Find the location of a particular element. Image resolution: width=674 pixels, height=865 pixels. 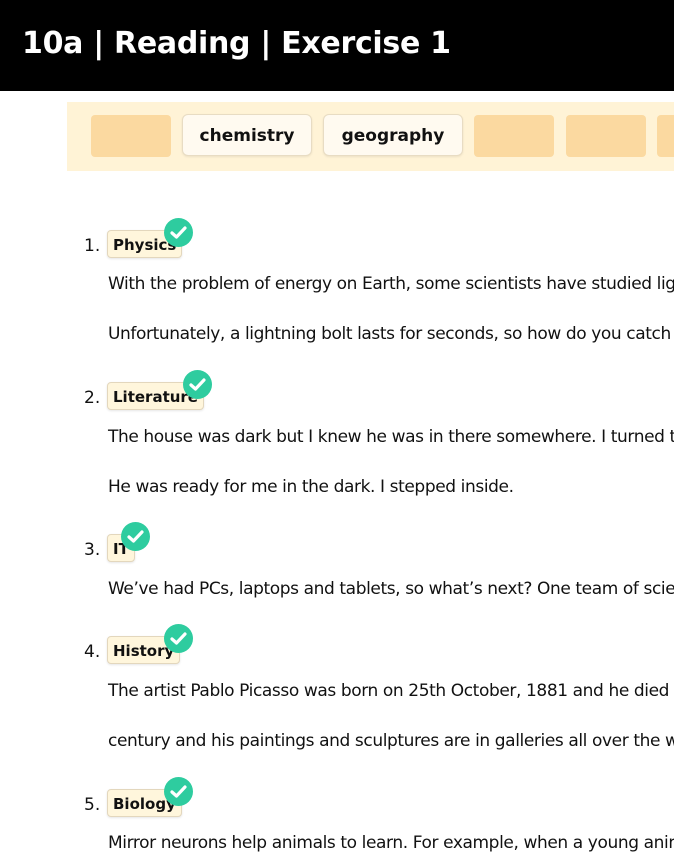

item-number: 4. is located at coordinates (92, 652).